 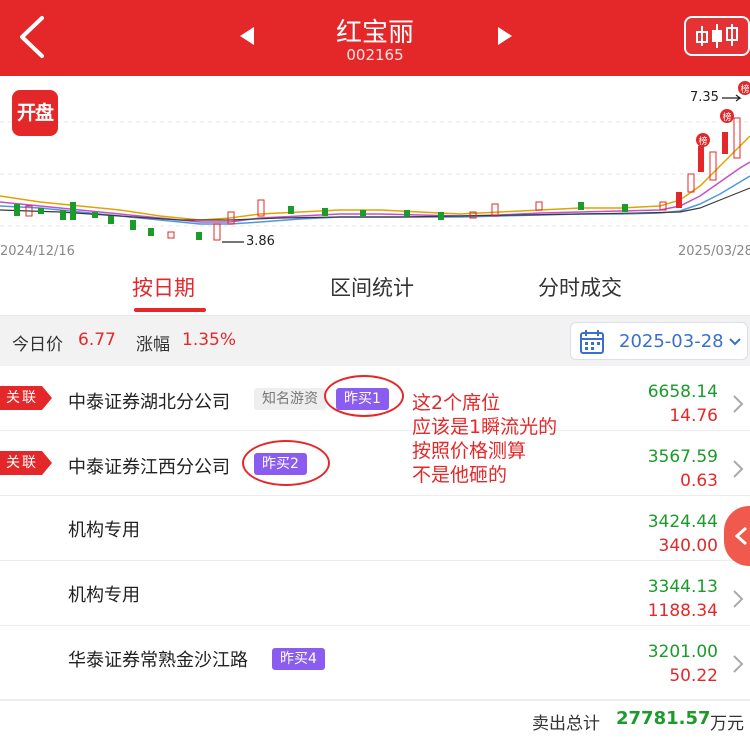 What do you see at coordinates (375, 593) in the screenshot?
I see `list-item: 机构专用 3344.13 1188.34` at bounding box center [375, 593].